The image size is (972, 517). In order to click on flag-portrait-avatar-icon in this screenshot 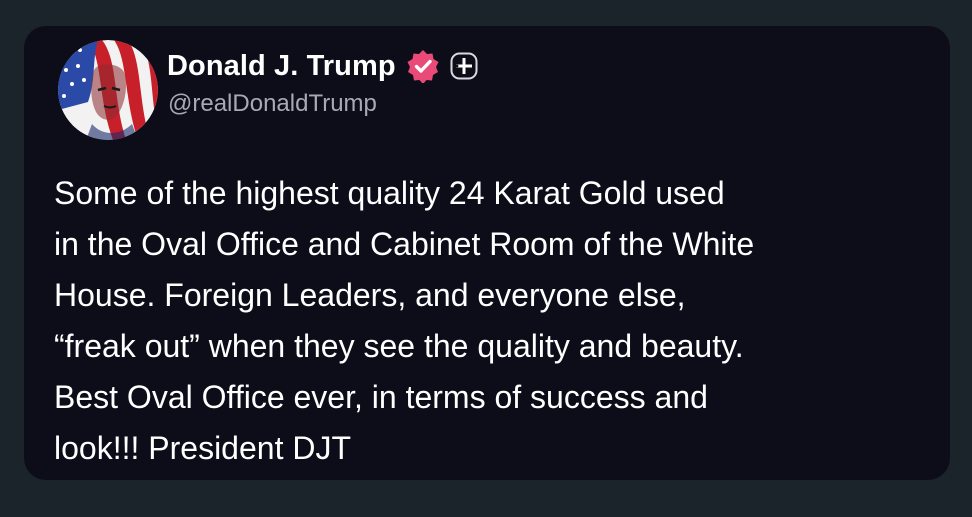, I will do `click(108, 90)`.